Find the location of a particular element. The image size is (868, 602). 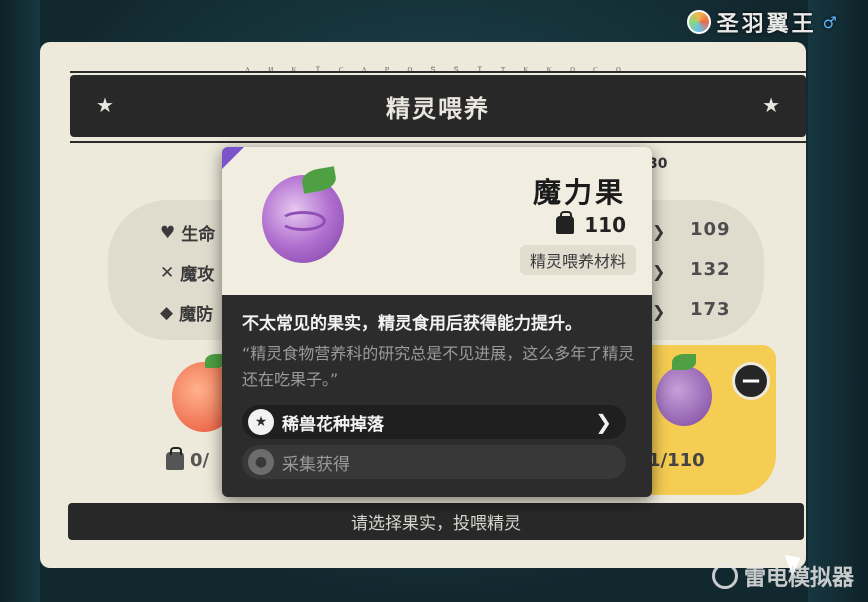

player-nameplate: 圣羽翼王 ♂ is located at coordinates (763, 22).